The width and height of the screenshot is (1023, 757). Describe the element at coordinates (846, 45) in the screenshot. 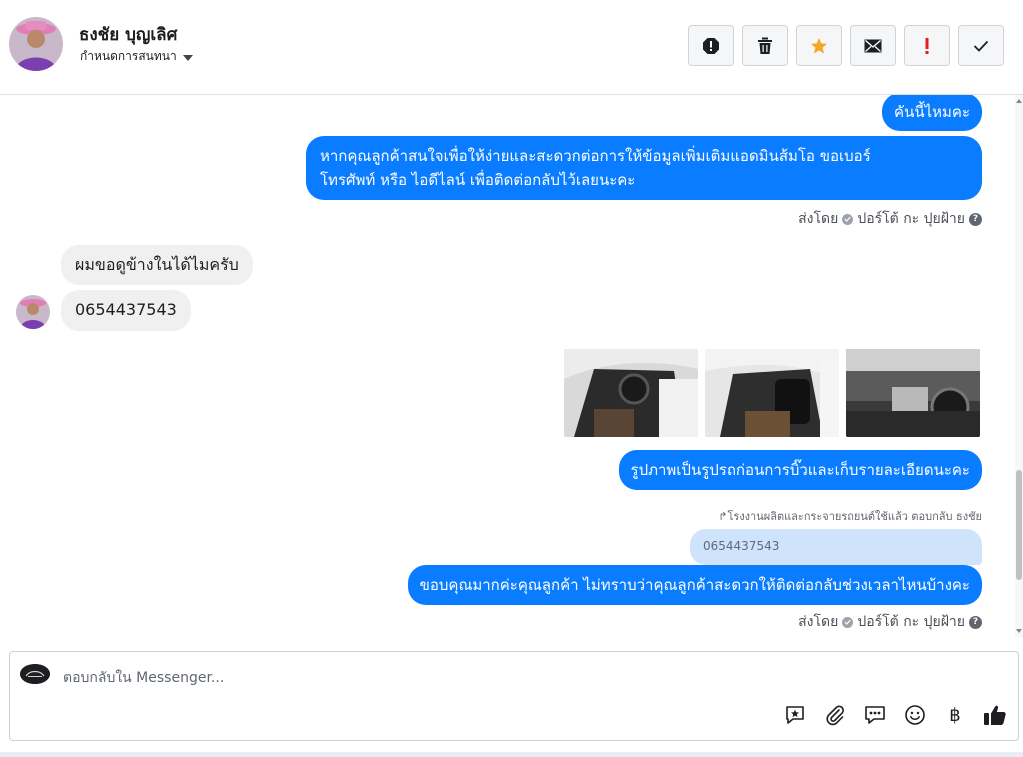

I see `header-actions` at that location.